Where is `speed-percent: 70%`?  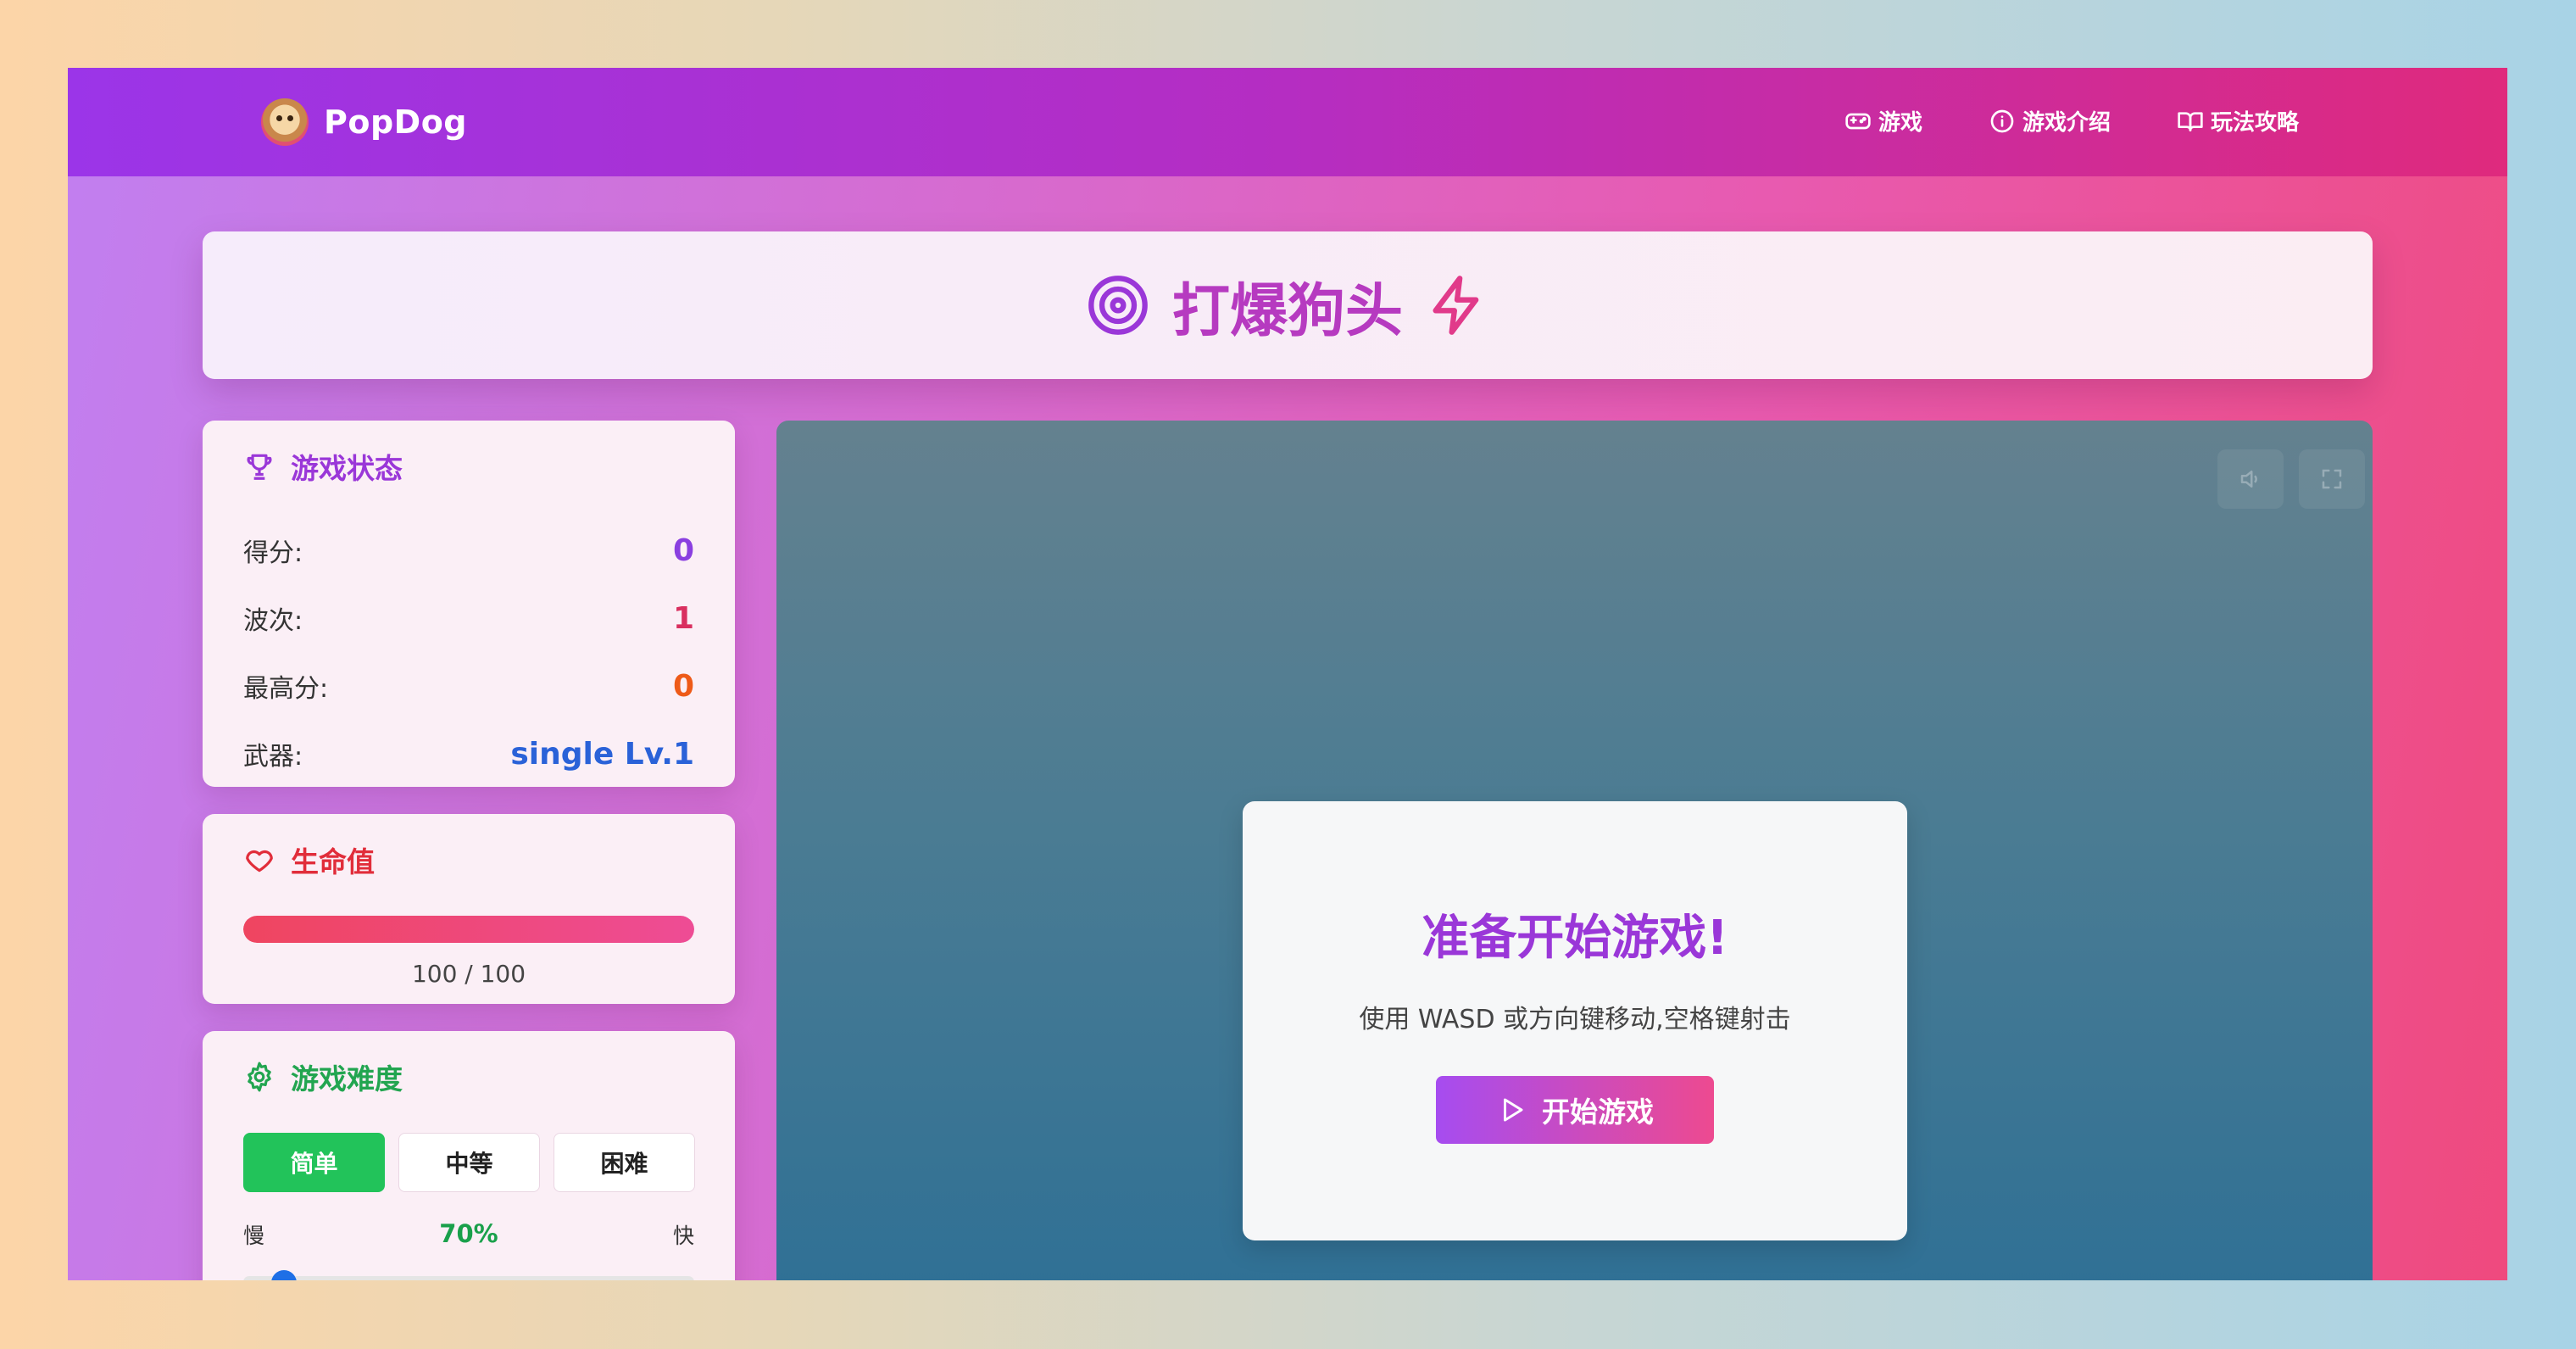 speed-percent: 70% is located at coordinates (468, 1233).